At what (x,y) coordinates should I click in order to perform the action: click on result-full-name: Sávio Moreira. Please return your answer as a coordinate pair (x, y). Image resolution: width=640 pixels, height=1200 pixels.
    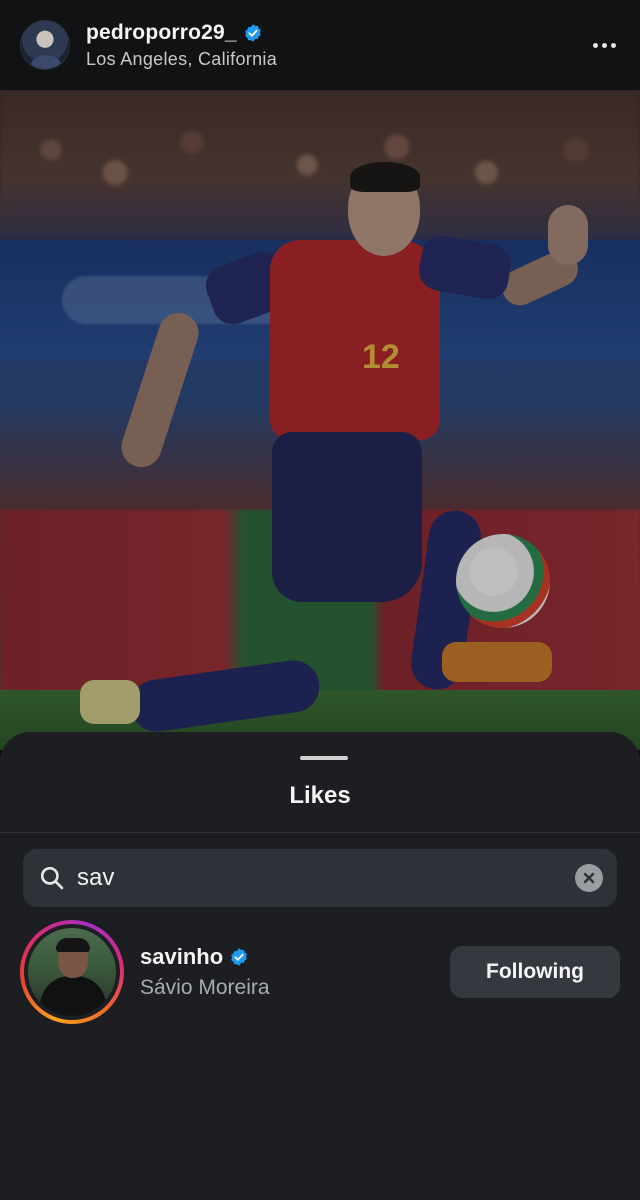
    Looking at the image, I should click on (205, 987).